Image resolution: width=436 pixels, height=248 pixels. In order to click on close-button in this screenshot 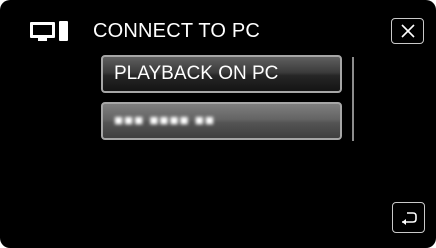, I will do `click(407, 31)`.